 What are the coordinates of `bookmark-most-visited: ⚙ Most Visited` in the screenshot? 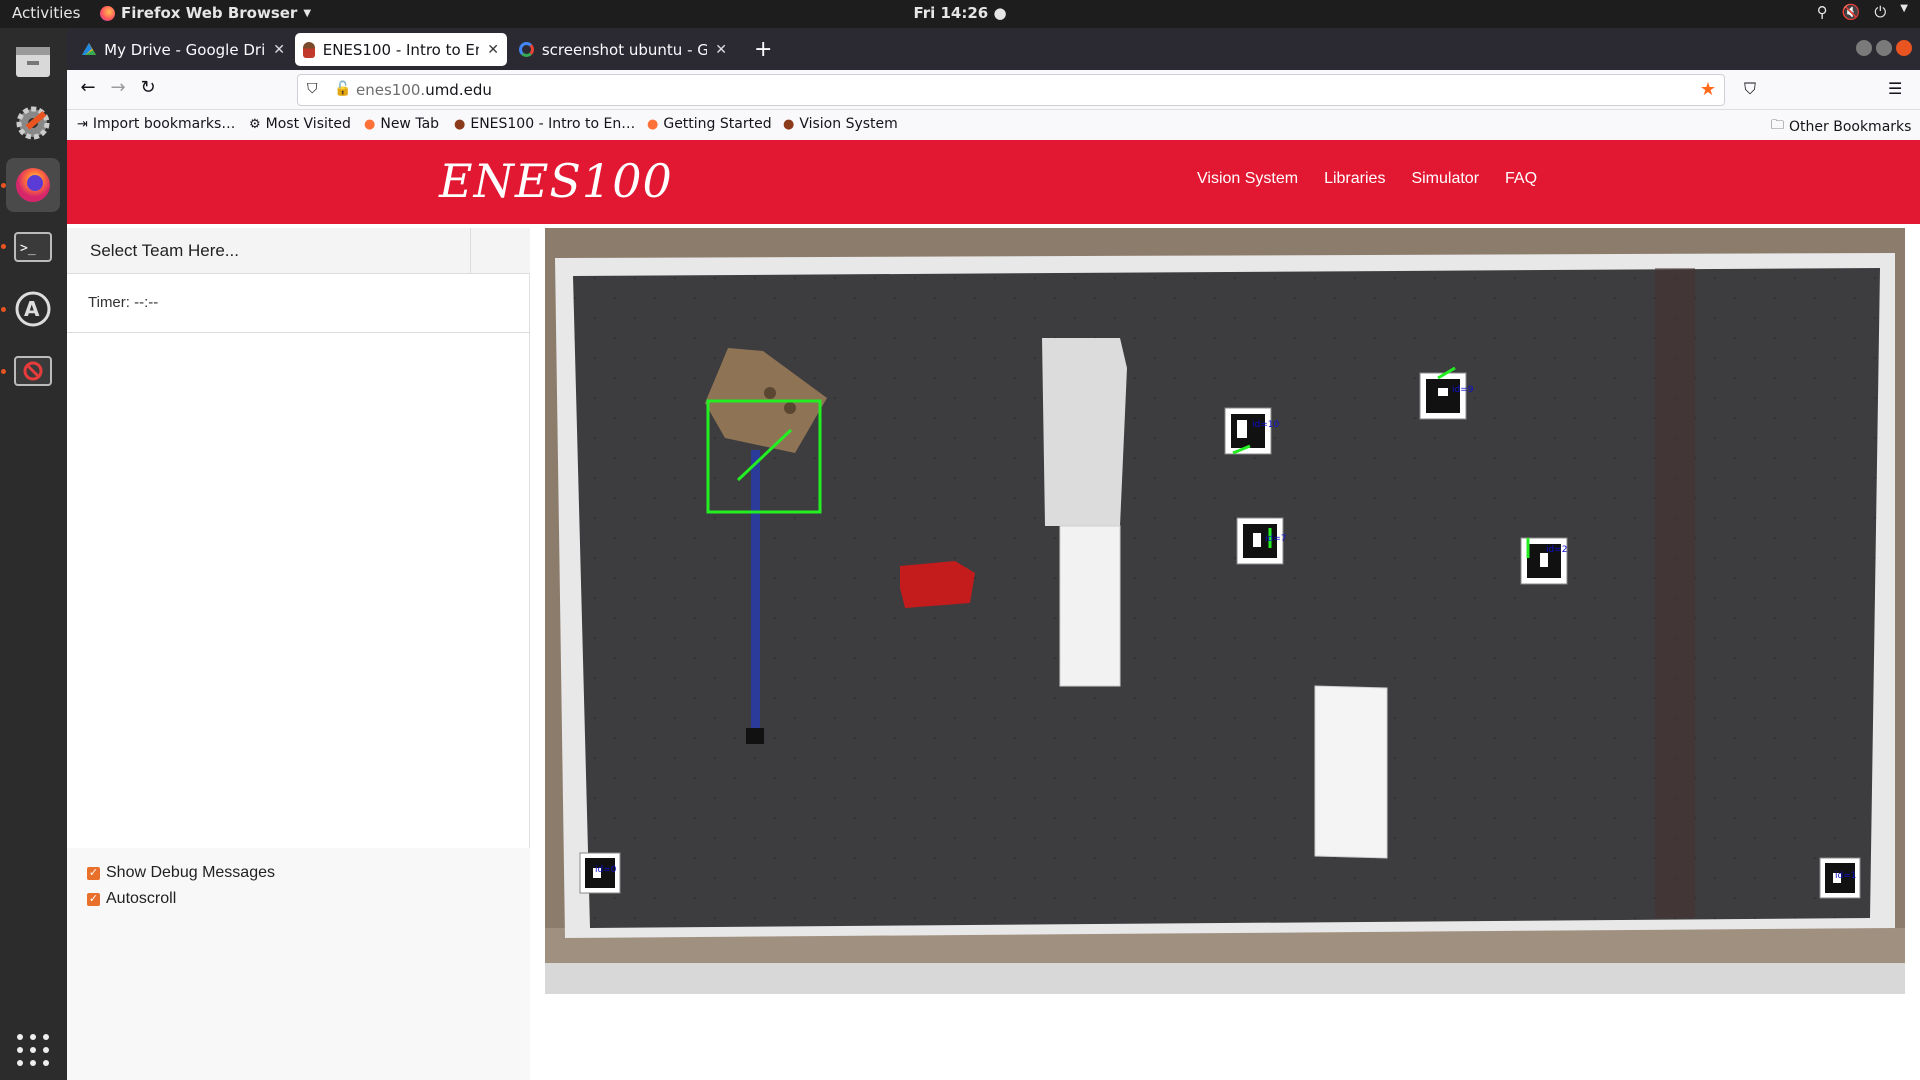 It's located at (300, 124).